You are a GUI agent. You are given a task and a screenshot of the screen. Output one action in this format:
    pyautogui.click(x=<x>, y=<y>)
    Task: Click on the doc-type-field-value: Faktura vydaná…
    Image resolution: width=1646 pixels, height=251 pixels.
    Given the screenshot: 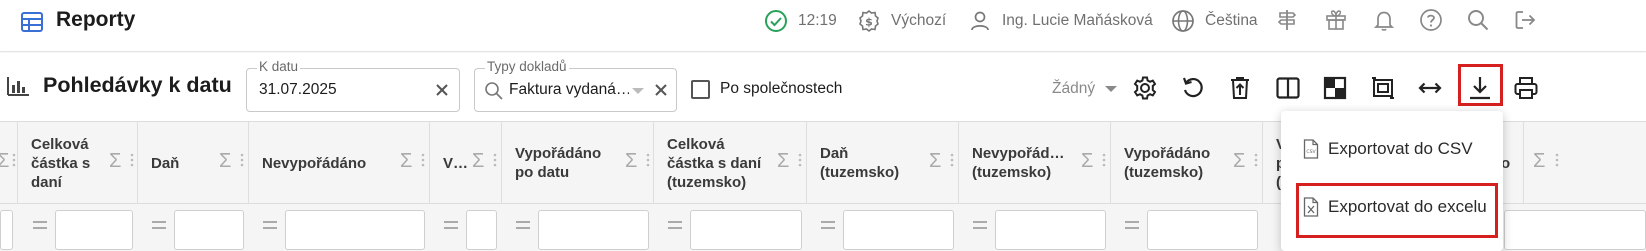 What is the action you would take?
    pyautogui.click(x=569, y=90)
    